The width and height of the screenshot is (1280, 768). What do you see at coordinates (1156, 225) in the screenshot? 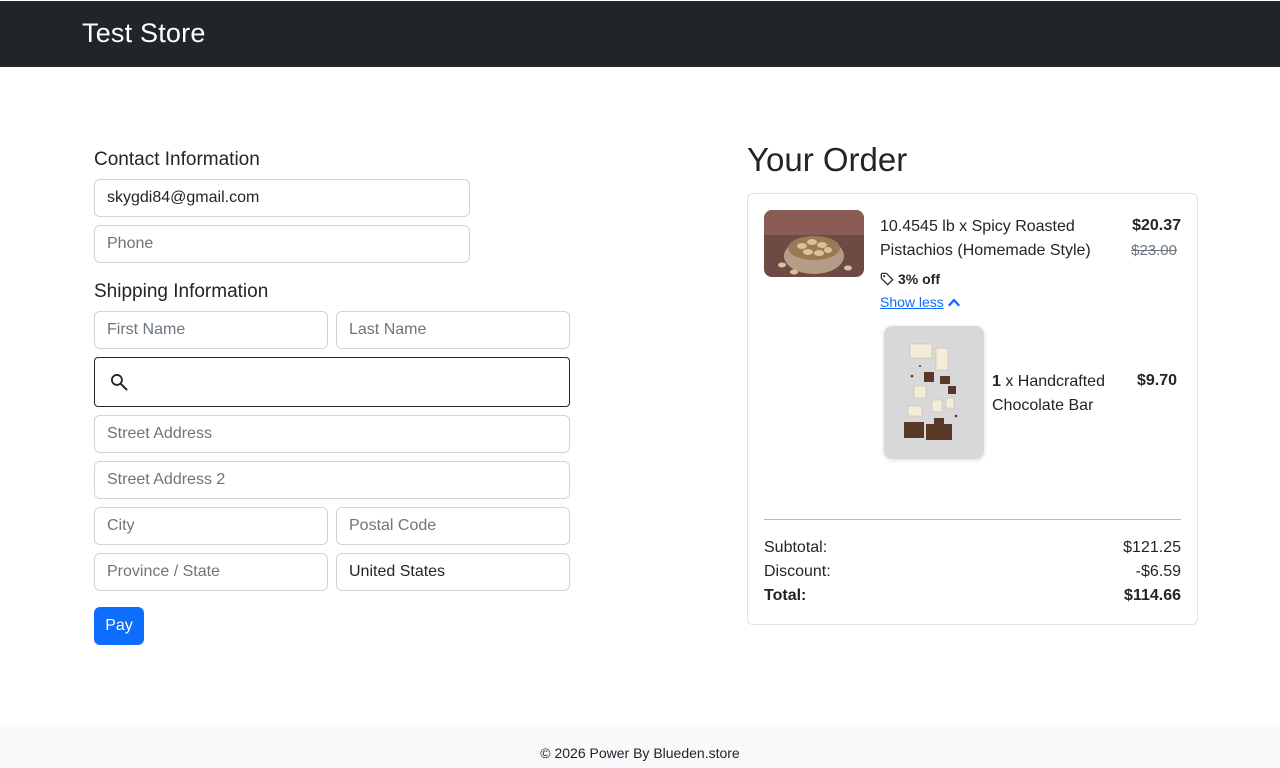
I see `item-price: $20.37` at bounding box center [1156, 225].